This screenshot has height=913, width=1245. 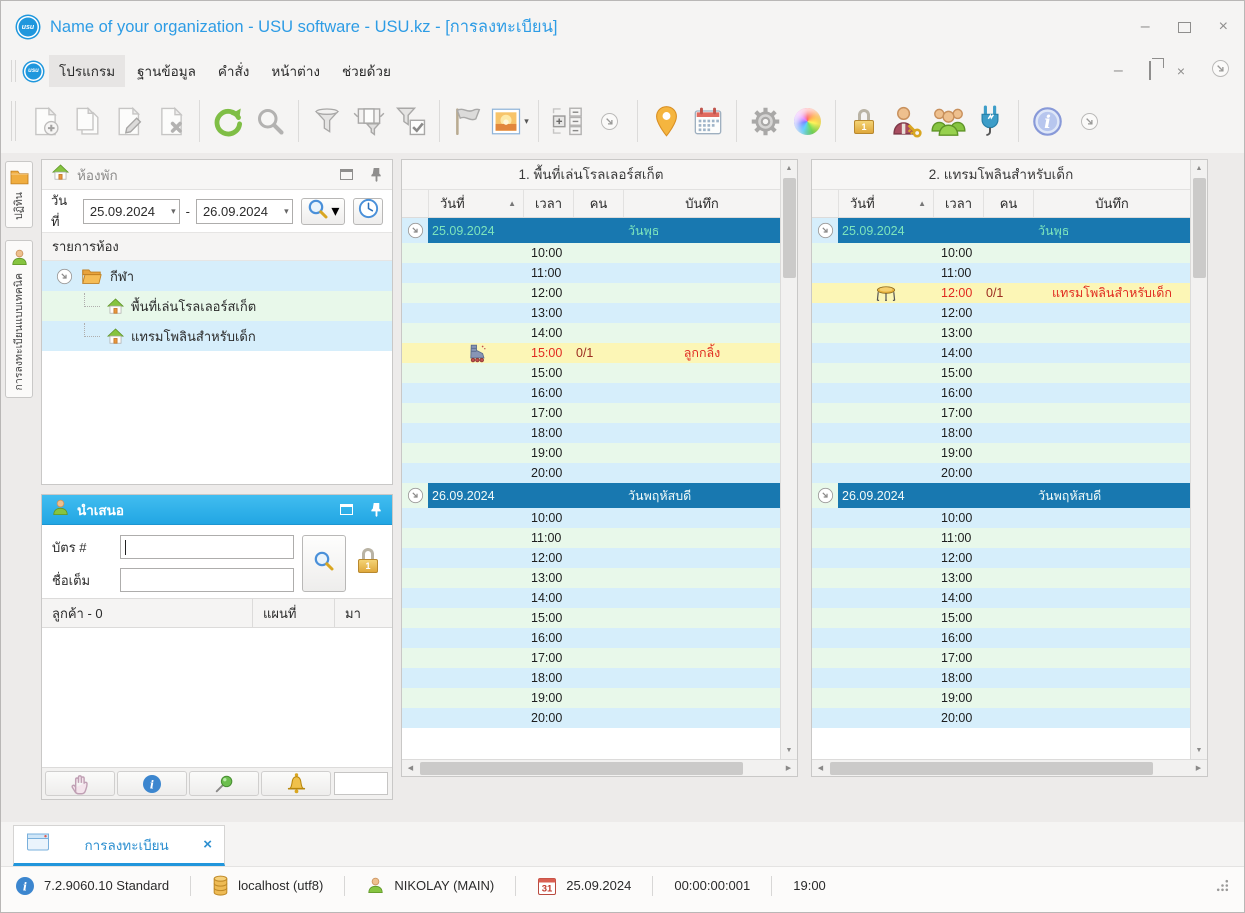 I want to click on full-name-input, so click(x=207, y=580).